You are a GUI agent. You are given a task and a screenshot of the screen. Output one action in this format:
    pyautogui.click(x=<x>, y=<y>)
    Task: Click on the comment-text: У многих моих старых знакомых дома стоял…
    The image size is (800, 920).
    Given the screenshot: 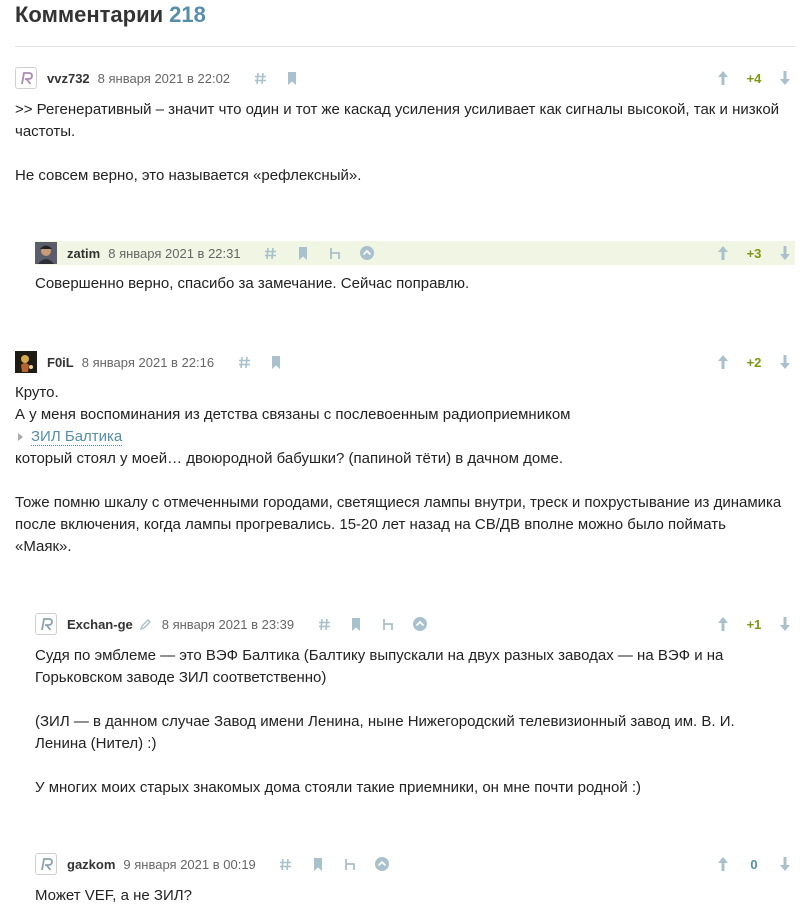 What is the action you would take?
    pyautogui.click(x=338, y=787)
    